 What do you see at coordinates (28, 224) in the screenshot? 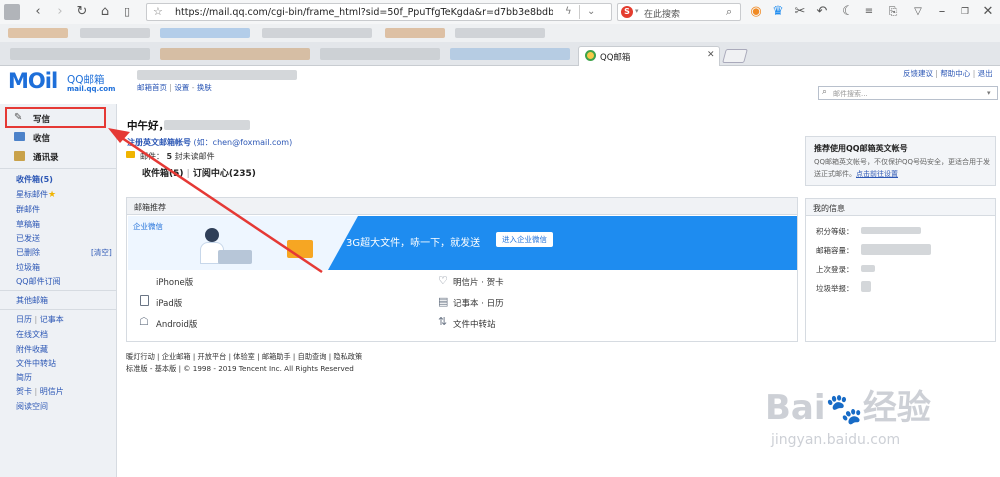
I see `folder-drafts: 草稿箱` at bounding box center [28, 224].